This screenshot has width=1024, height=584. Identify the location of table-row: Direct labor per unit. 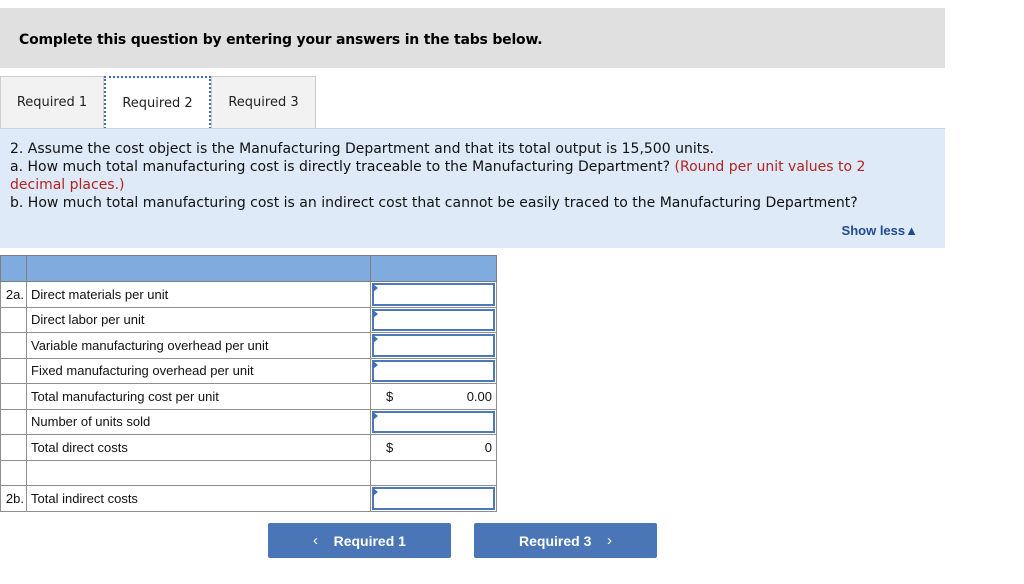
(248, 319).